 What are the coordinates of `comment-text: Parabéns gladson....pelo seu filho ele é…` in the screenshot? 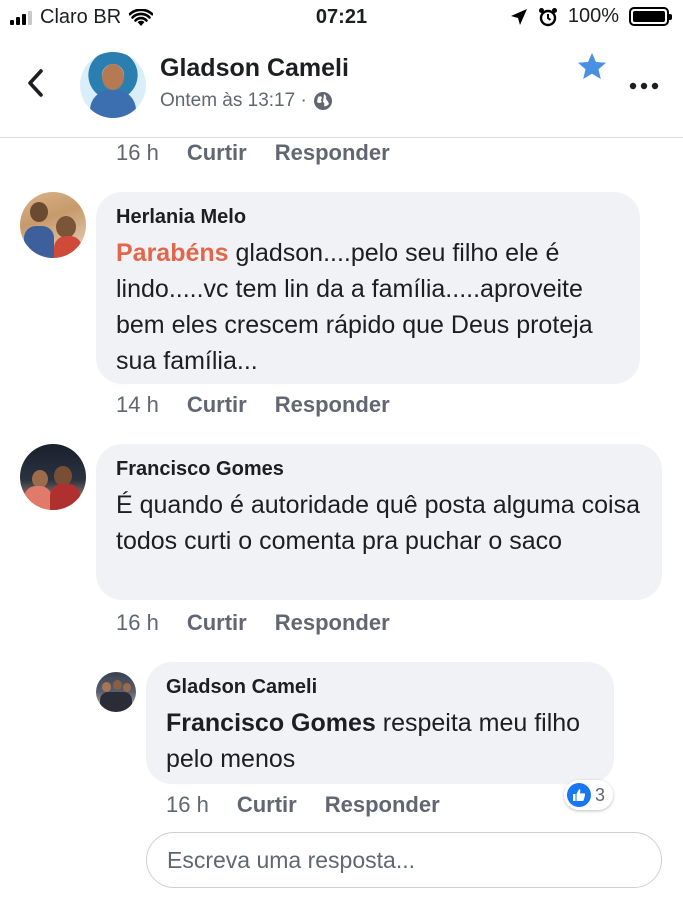 It's located at (368, 307).